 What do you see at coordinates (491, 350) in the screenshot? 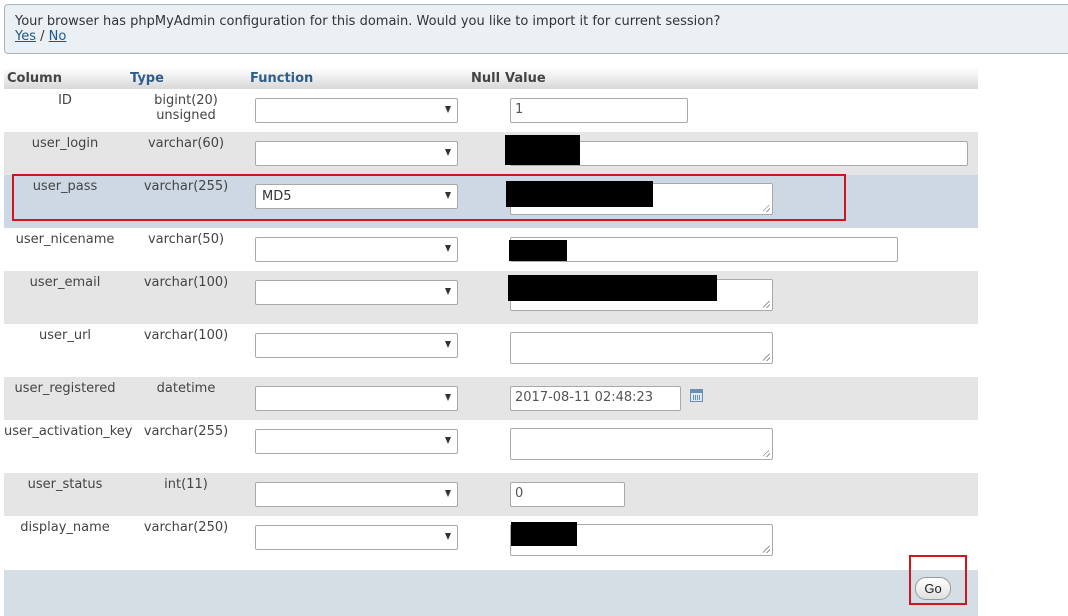
I see `table-row: user_url varchar(100)` at bounding box center [491, 350].